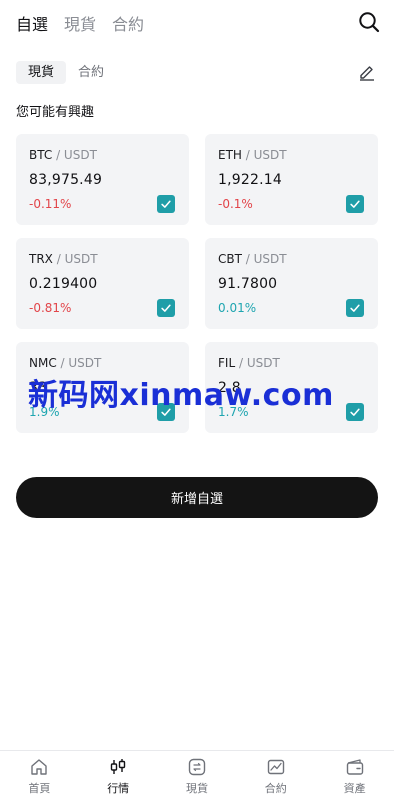  Describe the element at coordinates (291, 283) in the screenshot. I see `market-card: CBT / USDT 91.7800 0.01%` at that location.